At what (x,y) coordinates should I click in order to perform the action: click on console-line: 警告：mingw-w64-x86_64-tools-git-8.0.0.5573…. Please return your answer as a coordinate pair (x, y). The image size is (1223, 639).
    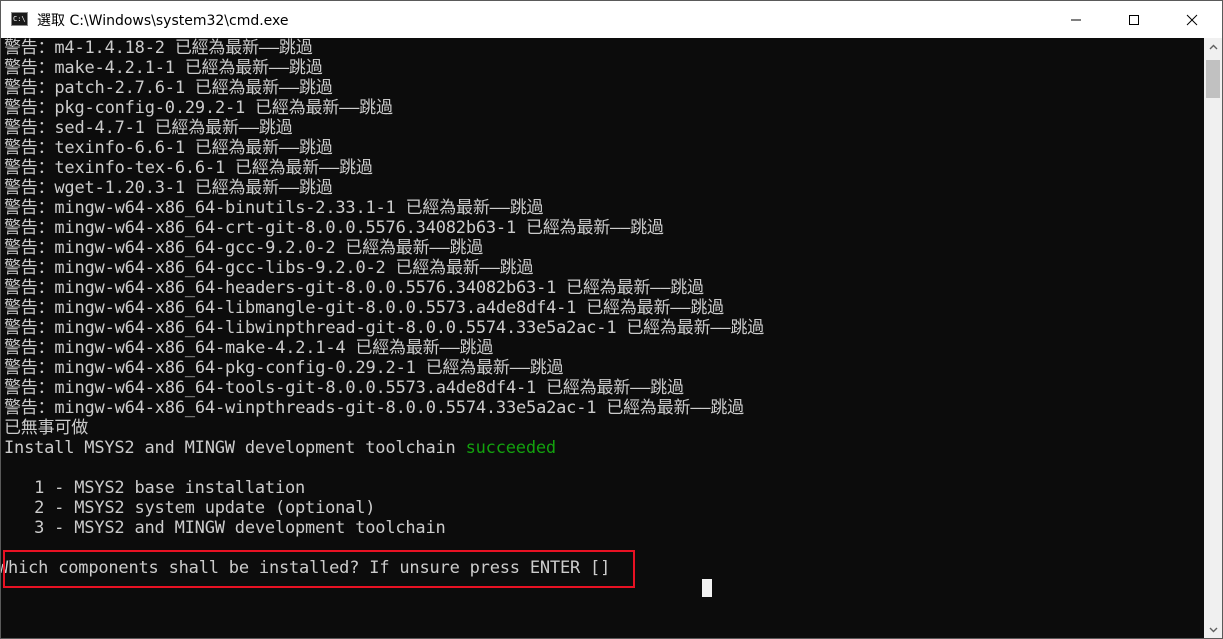
    Looking at the image, I should click on (344, 388).